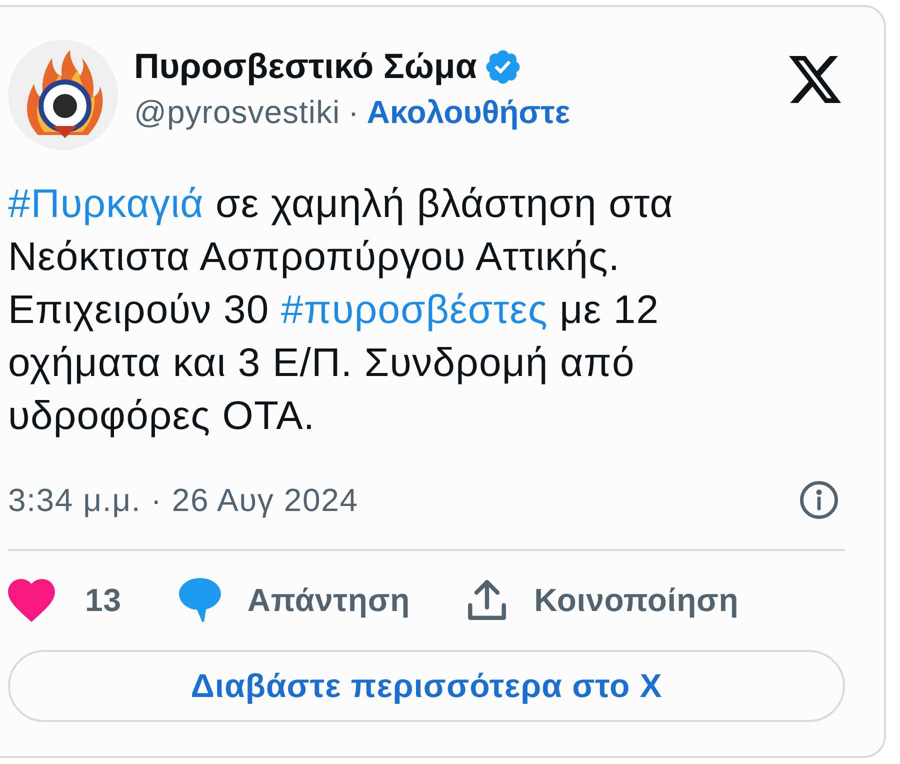  What do you see at coordinates (414, 310) in the screenshot?
I see `hashtag-link: #πυροσβέστες` at bounding box center [414, 310].